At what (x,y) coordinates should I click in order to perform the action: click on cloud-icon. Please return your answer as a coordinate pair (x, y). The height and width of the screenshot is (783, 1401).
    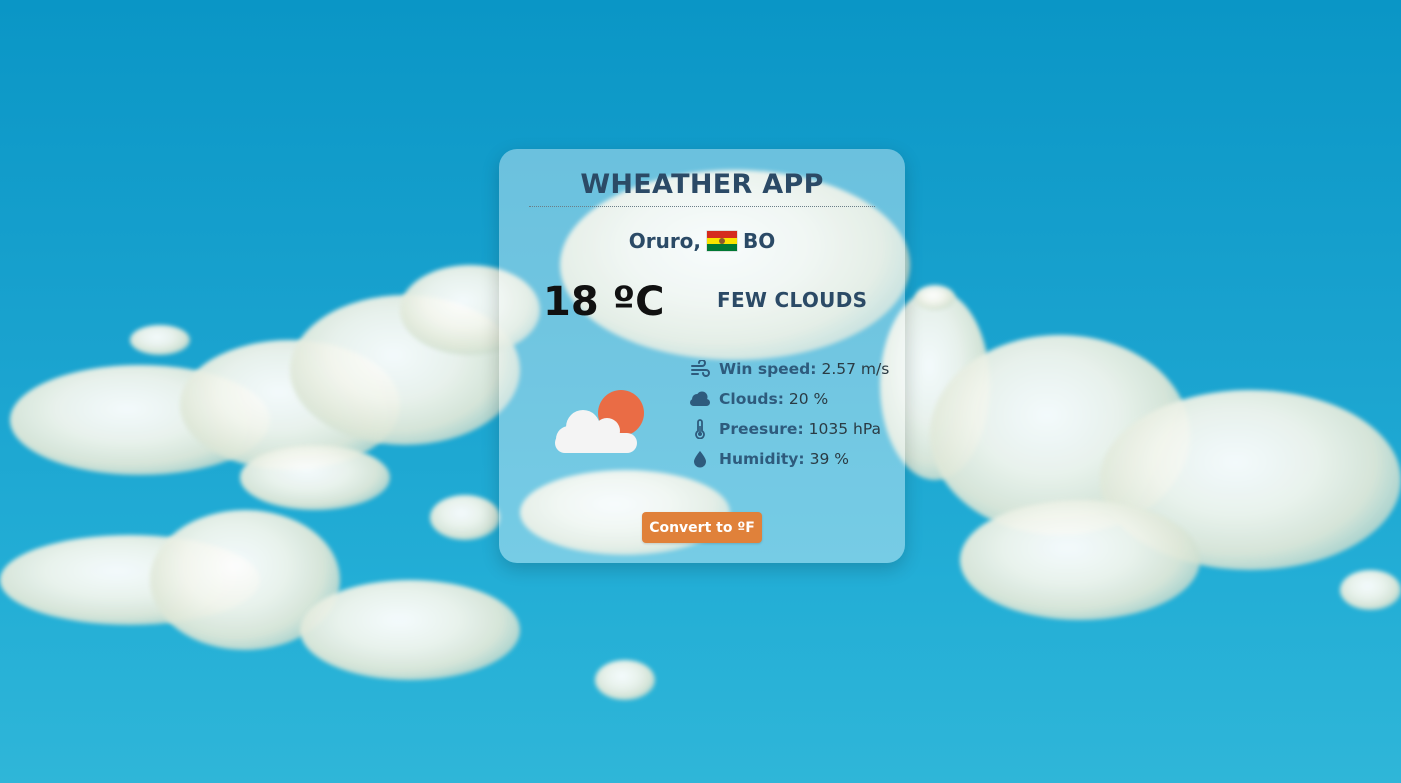
    Looking at the image, I should click on (700, 399).